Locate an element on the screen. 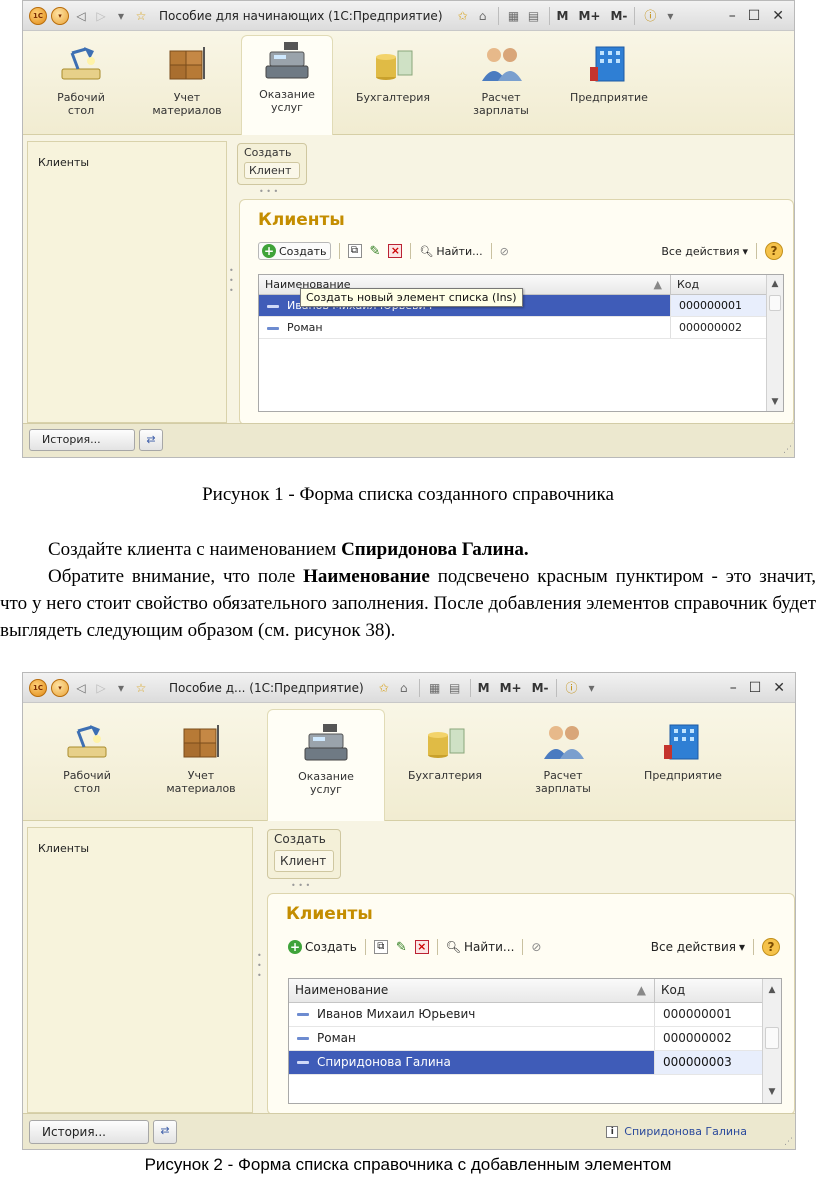 The width and height of the screenshot is (816, 1183). table-row: Спиридонова Галина 000000003 is located at coordinates (535, 1063).